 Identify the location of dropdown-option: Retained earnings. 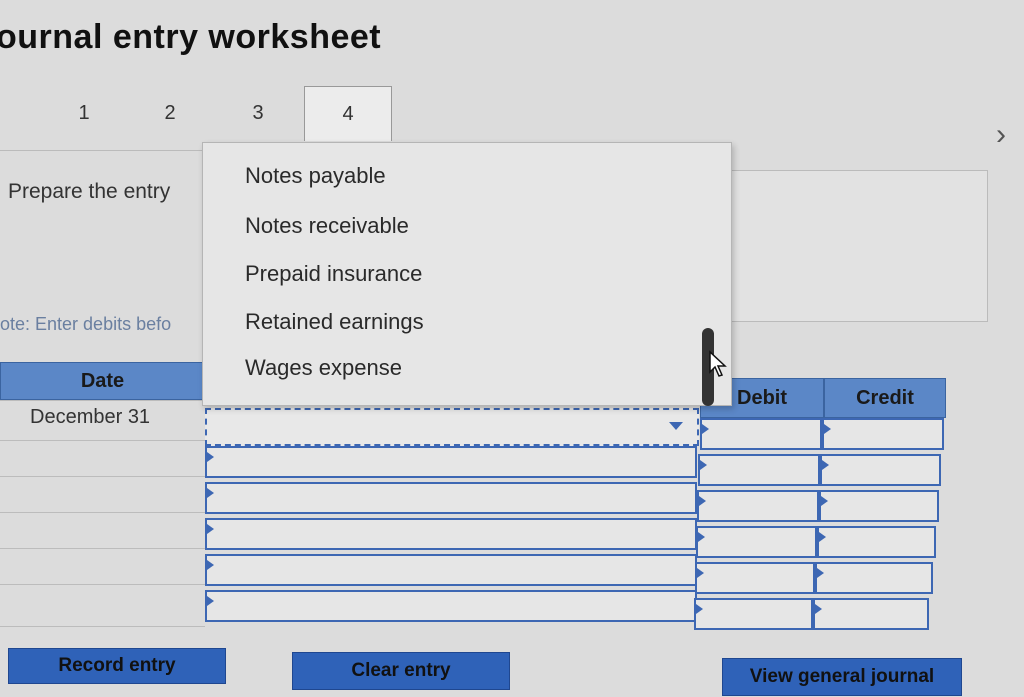
(334, 322).